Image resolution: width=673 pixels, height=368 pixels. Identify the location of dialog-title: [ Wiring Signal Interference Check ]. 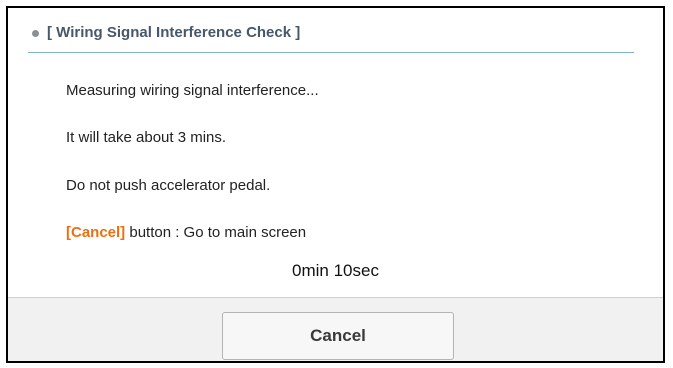
(174, 32).